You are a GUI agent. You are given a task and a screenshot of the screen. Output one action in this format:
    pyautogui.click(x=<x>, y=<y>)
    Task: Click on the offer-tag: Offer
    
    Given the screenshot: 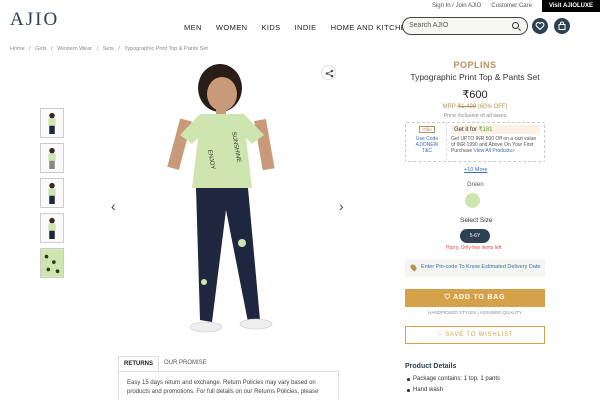 What is the action you would take?
    pyautogui.click(x=427, y=129)
    